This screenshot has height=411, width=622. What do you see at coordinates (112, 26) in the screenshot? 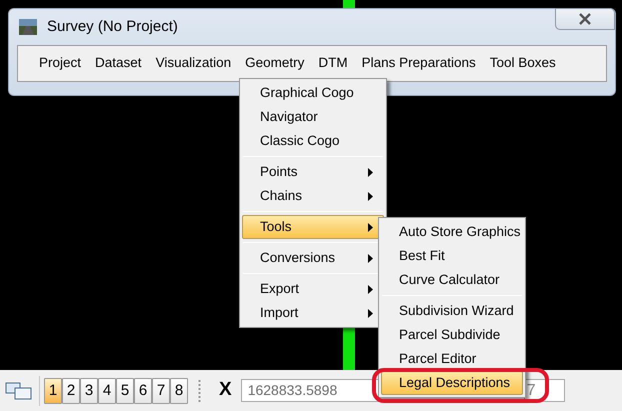
I see `window-title: Survey (No Project)` at bounding box center [112, 26].